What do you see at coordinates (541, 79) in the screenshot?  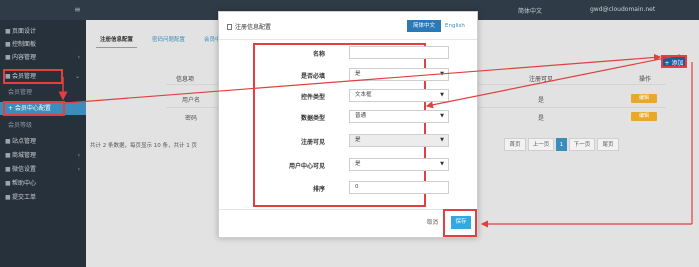 I see `column-header-register-visible: 注册可见` at bounding box center [541, 79].